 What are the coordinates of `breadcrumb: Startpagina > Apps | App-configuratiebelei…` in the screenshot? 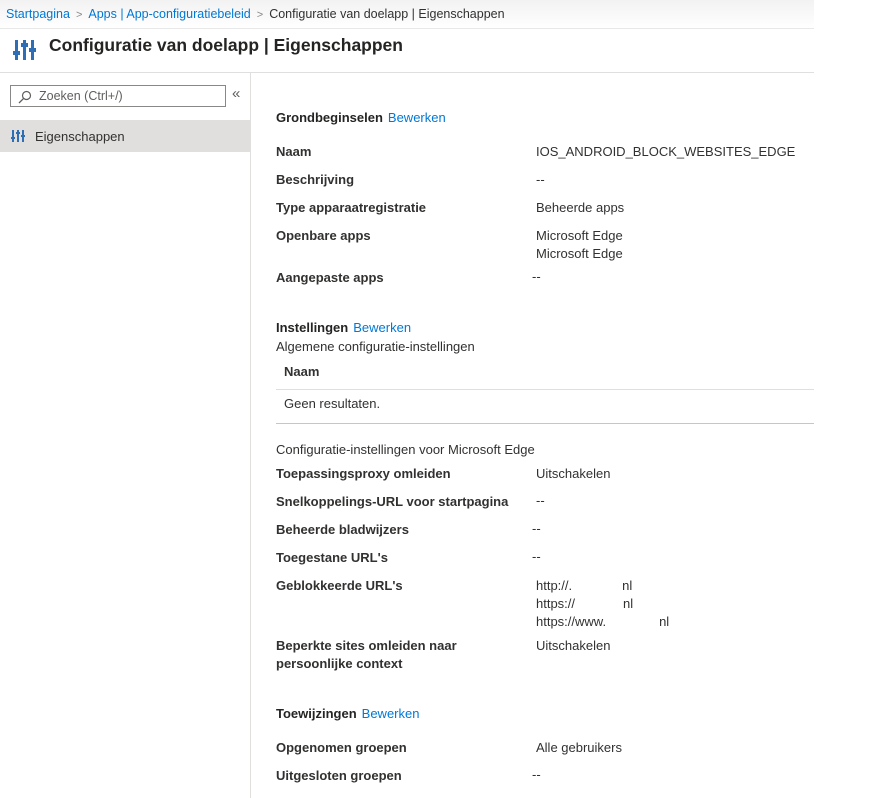 It's located at (255, 14).